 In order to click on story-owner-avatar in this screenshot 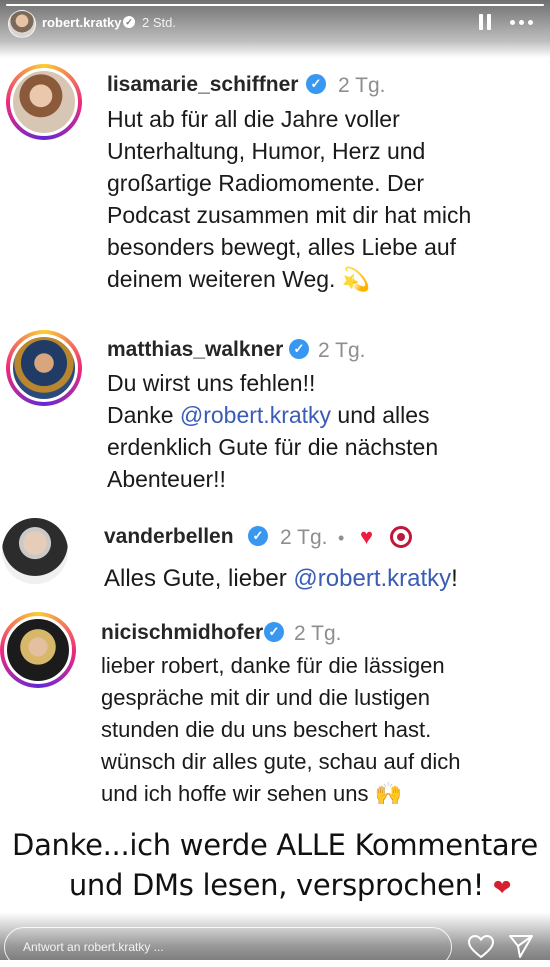, I will do `click(22, 24)`.